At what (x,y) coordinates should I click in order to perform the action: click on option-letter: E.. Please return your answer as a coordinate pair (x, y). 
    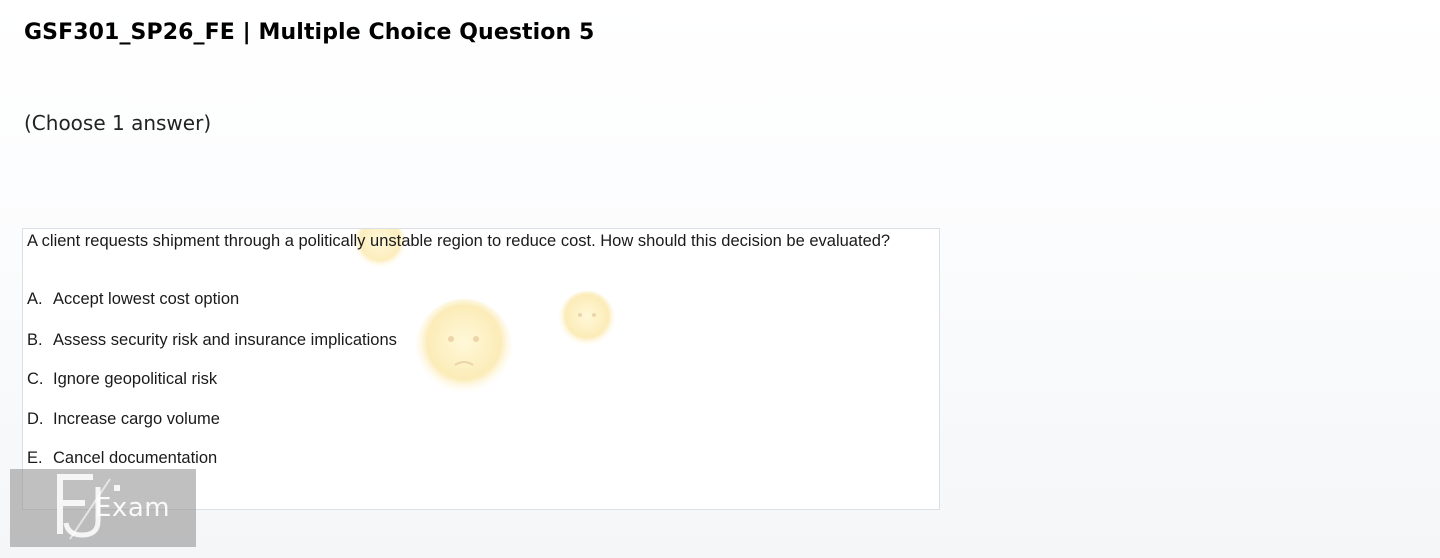
    Looking at the image, I should click on (35, 458).